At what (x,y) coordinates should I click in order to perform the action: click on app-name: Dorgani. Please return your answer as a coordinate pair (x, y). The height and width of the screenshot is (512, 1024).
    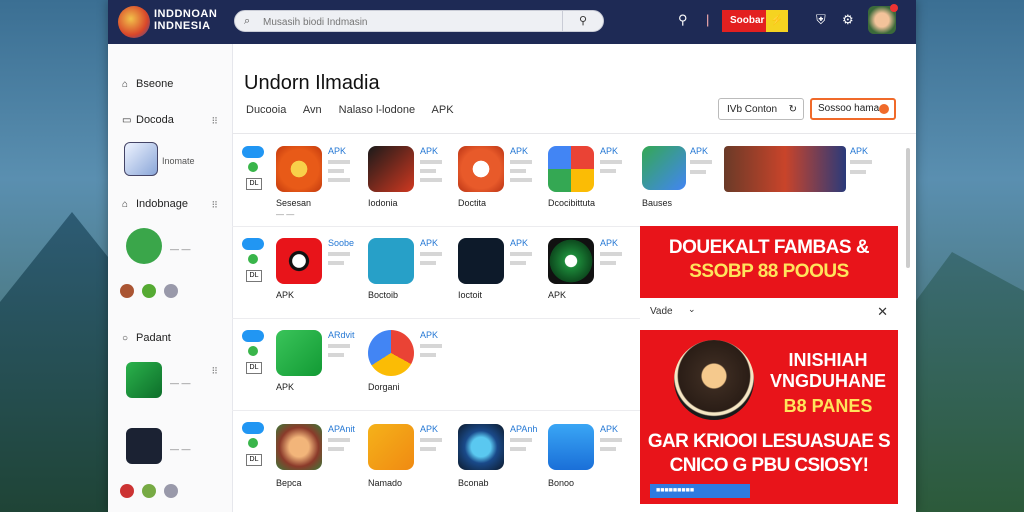
    Looking at the image, I should click on (384, 387).